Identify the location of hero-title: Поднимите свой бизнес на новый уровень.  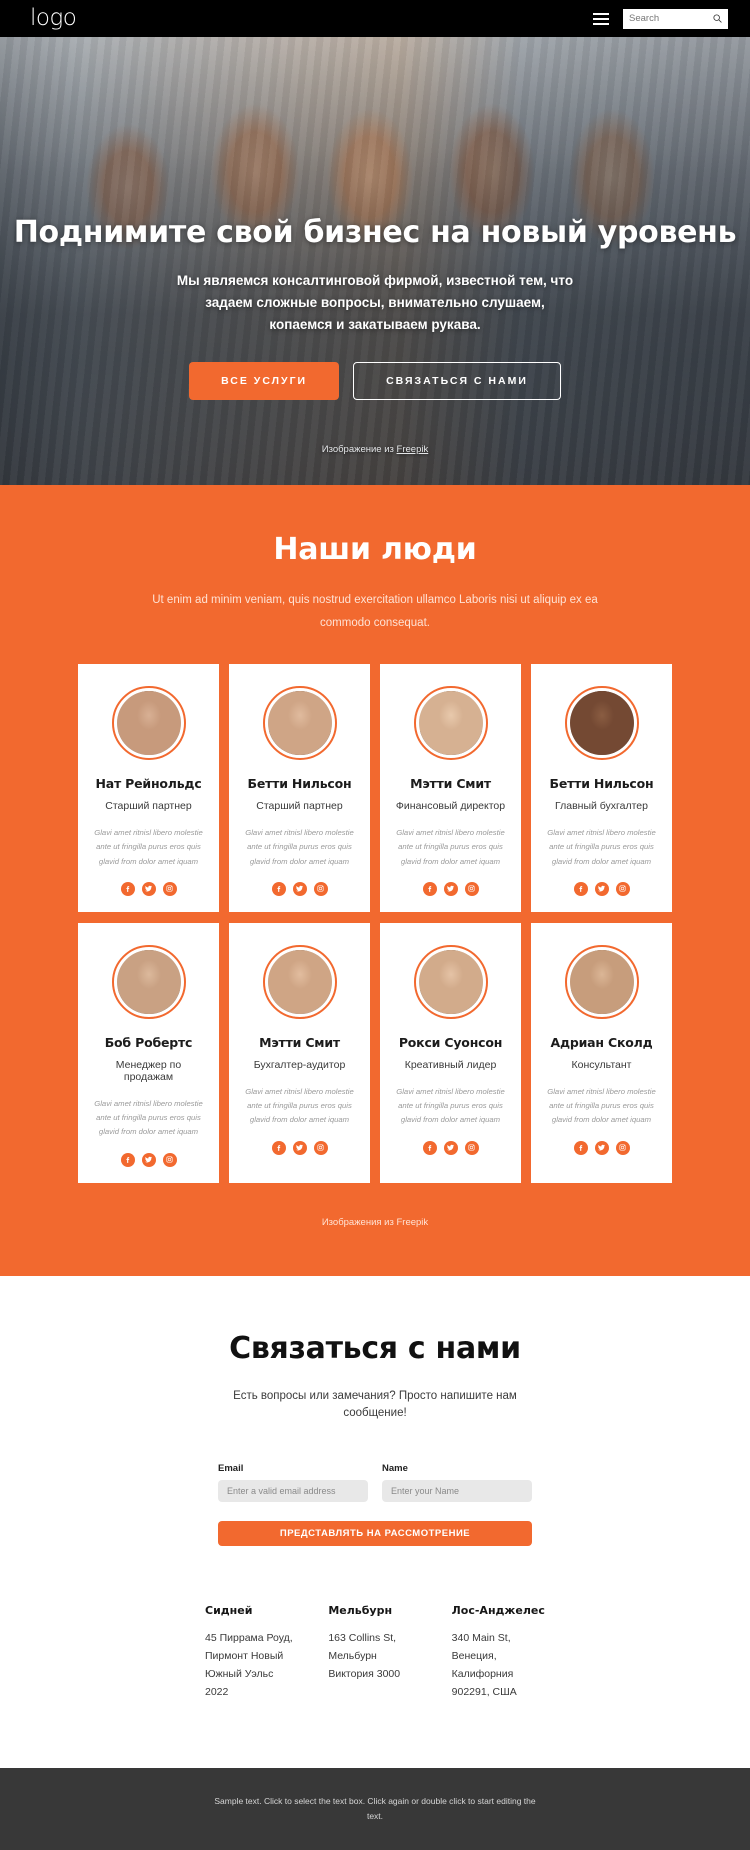
(375, 232).